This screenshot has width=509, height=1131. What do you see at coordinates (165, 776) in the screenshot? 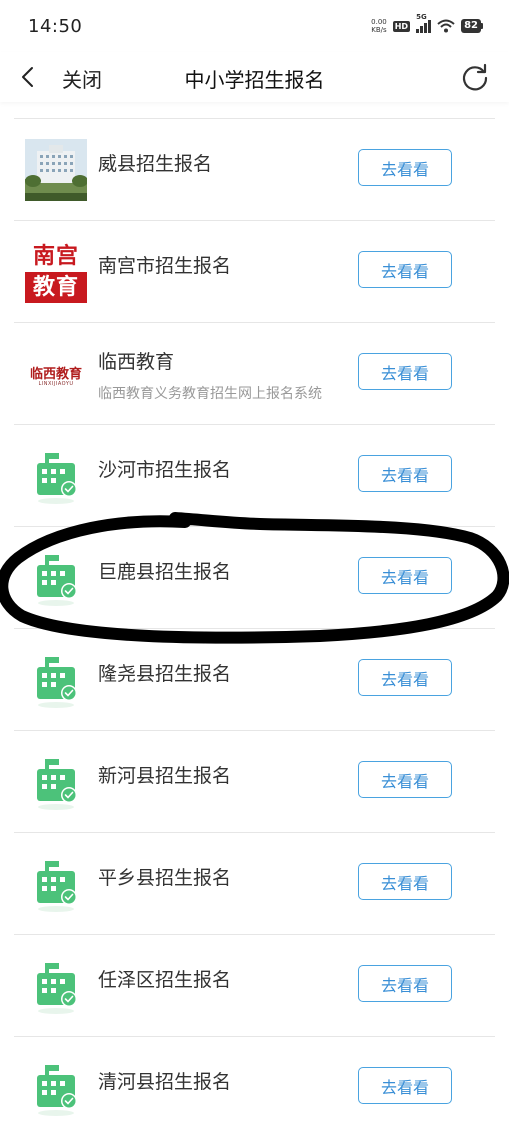
I see `item-title: 新河县招生报名` at bounding box center [165, 776].